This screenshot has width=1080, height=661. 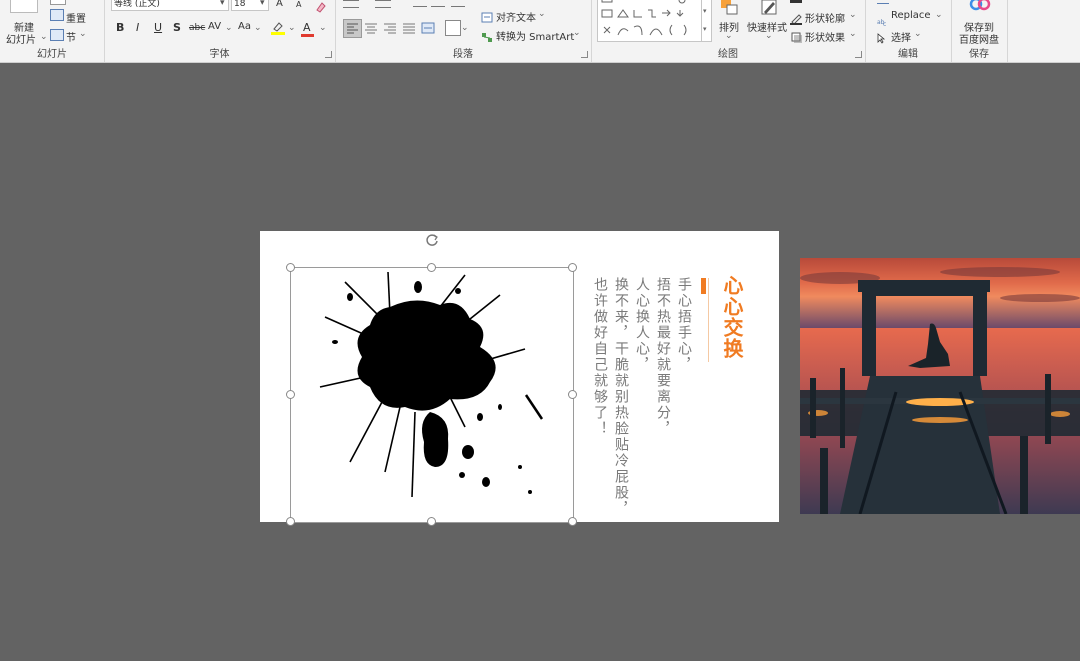 I want to click on resize-handle-br, so click(x=572, y=521).